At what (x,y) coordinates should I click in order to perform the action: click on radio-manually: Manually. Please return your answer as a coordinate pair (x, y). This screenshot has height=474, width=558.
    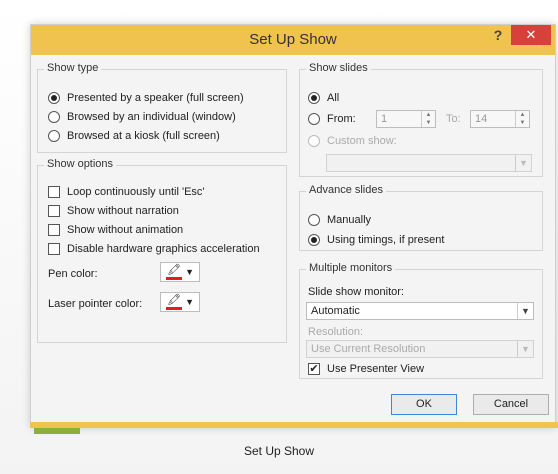
    Looking at the image, I should click on (339, 220).